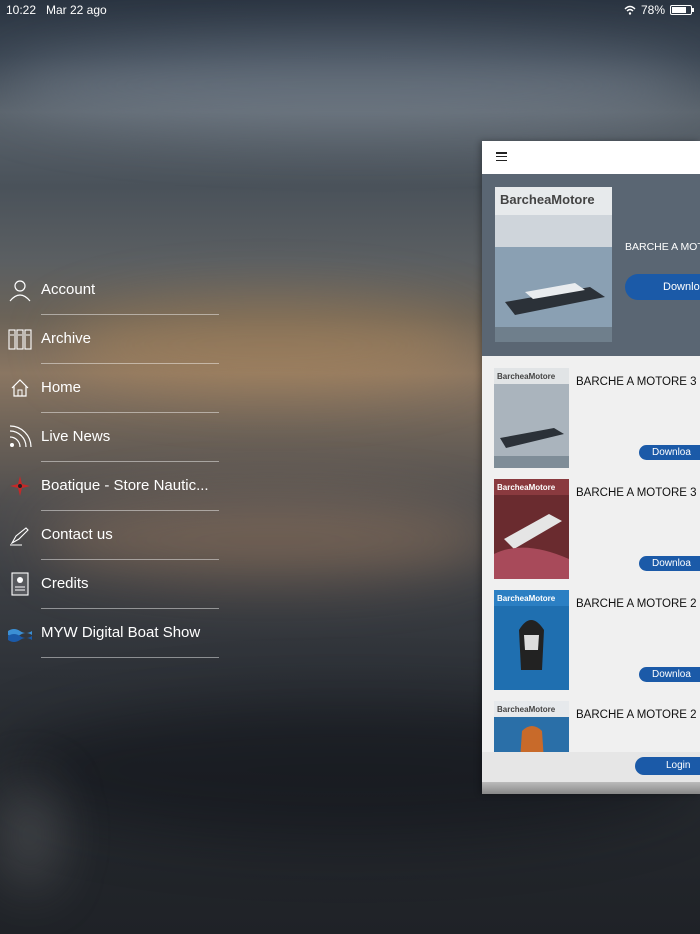 The image size is (700, 934). Describe the element at coordinates (682, 10) in the screenshot. I see `battery-icon` at that location.